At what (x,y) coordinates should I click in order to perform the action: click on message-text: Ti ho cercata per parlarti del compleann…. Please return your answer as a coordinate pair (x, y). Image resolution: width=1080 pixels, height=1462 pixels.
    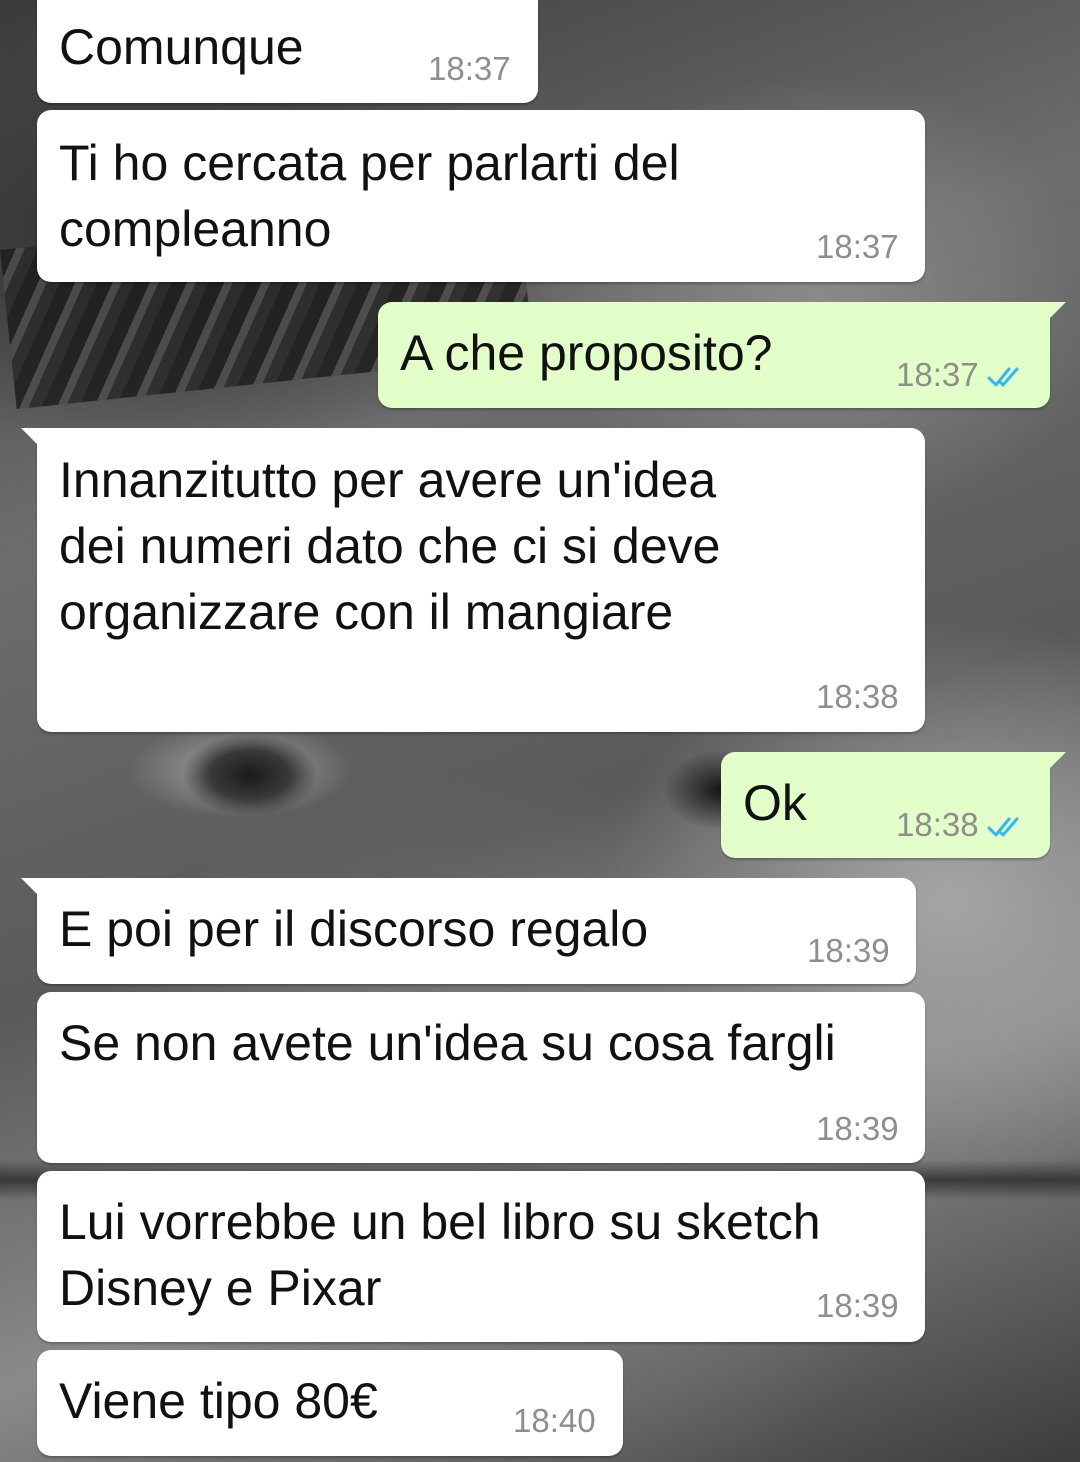
    Looking at the image, I should click on (369, 196).